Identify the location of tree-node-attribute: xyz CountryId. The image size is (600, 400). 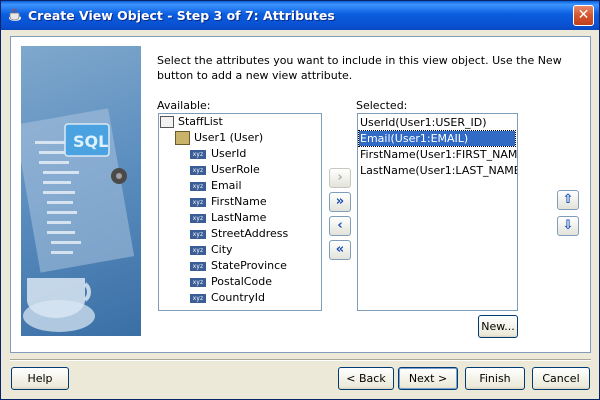
(227, 298).